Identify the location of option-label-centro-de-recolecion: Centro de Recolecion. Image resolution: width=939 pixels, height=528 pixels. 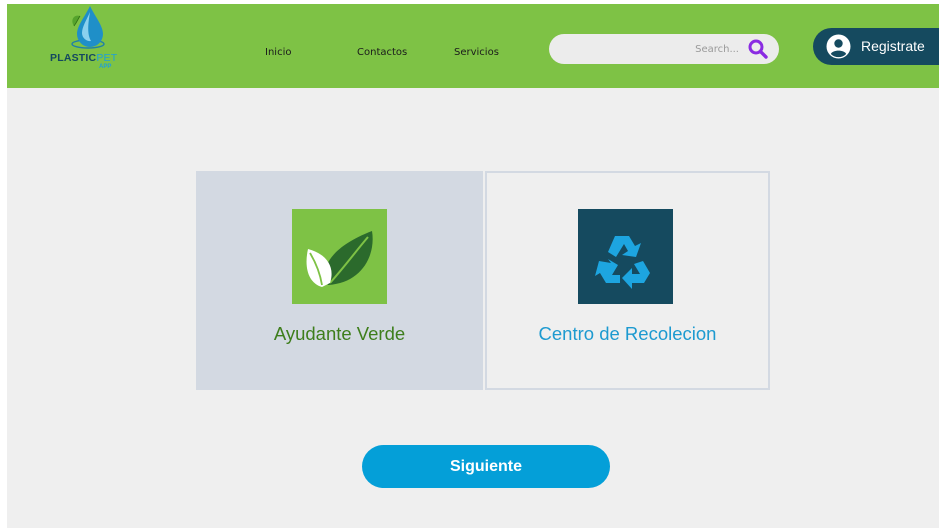
(627, 333).